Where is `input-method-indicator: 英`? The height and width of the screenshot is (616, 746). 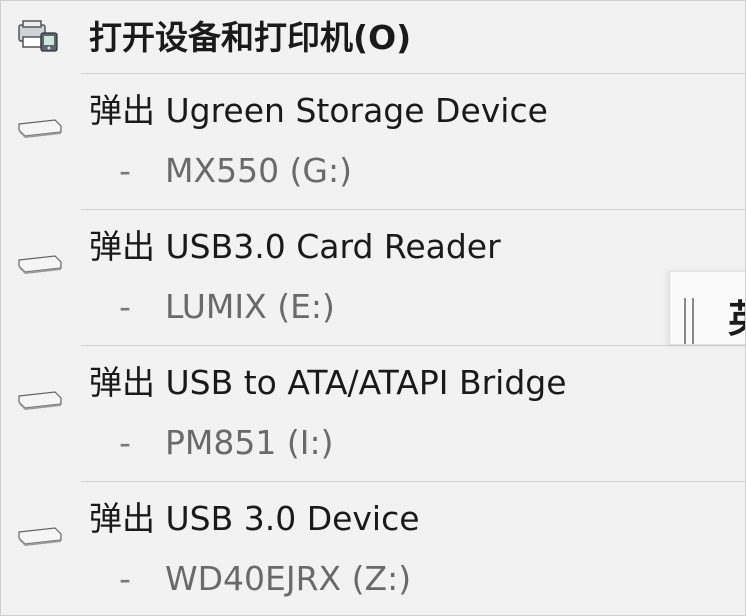 input-method-indicator: 英 is located at coordinates (707, 308).